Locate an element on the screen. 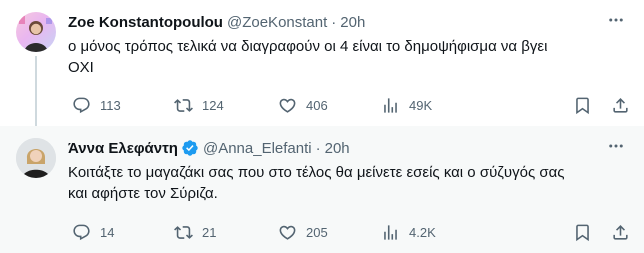  views-count: 49K is located at coordinates (421, 105).